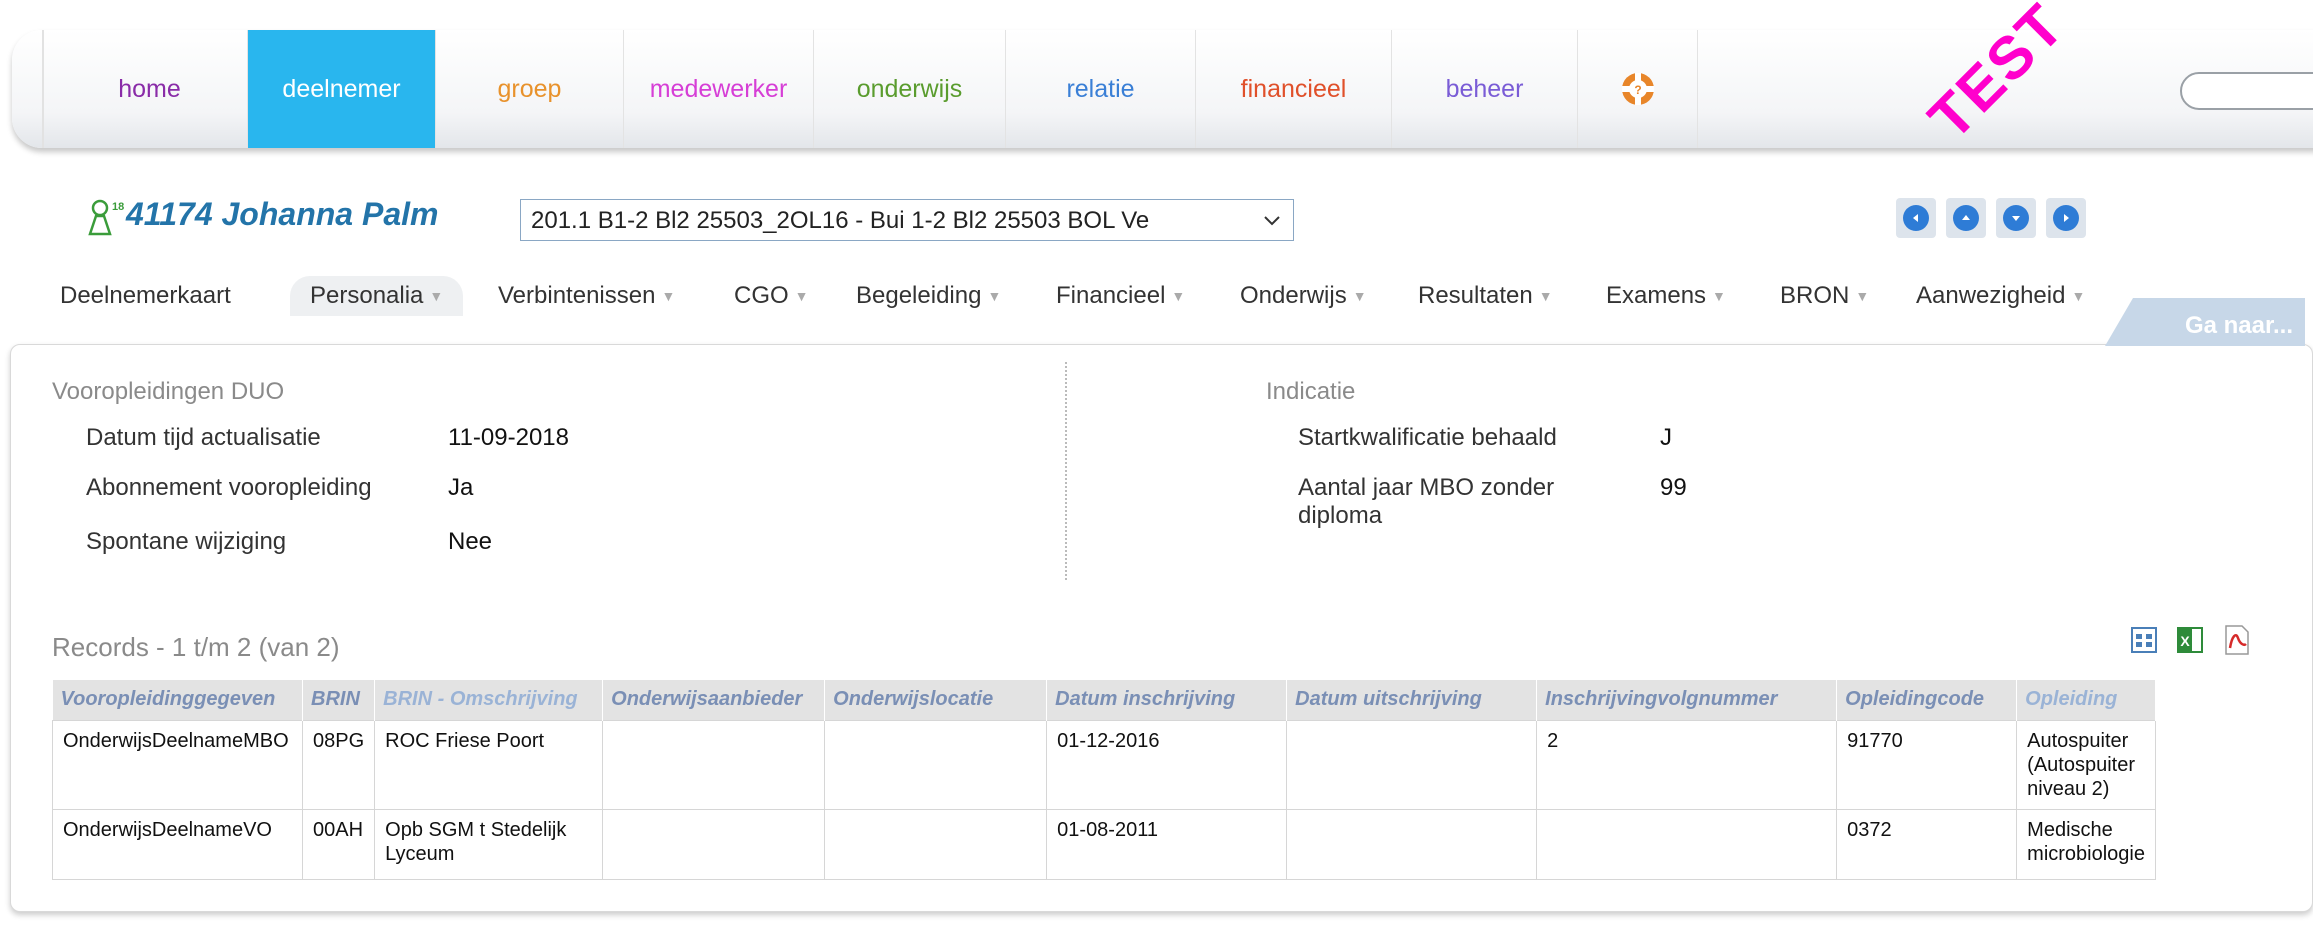  What do you see at coordinates (203, 437) in the screenshot?
I see `field-label: Datum tijd actualisatie` at bounding box center [203, 437].